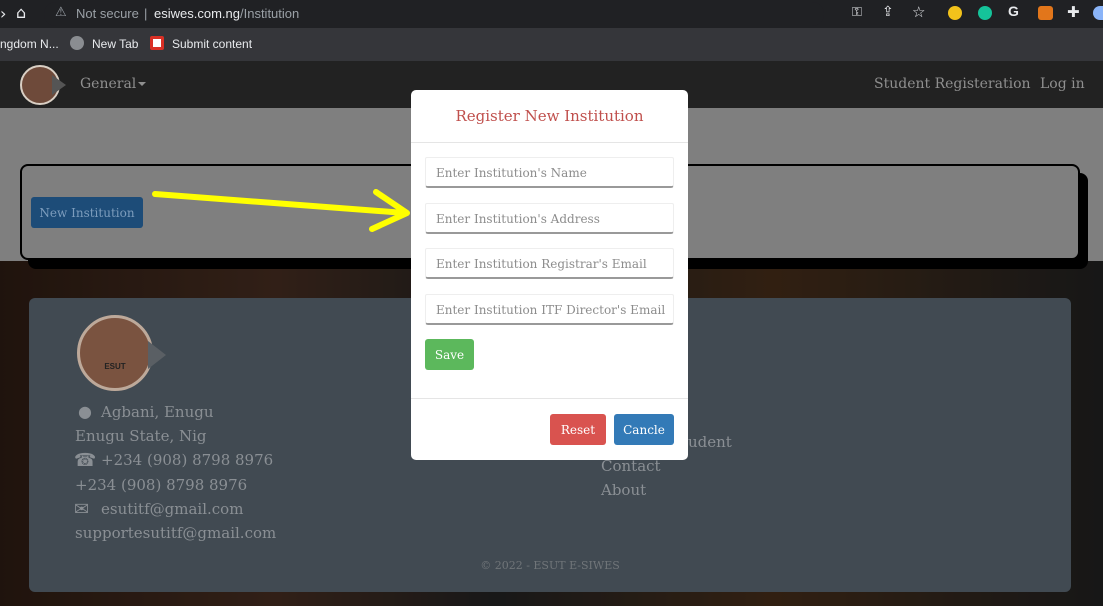 The width and height of the screenshot is (1103, 606). Describe the element at coordinates (115, 366) in the screenshot. I see `footer-logo-text: ESUT` at that location.